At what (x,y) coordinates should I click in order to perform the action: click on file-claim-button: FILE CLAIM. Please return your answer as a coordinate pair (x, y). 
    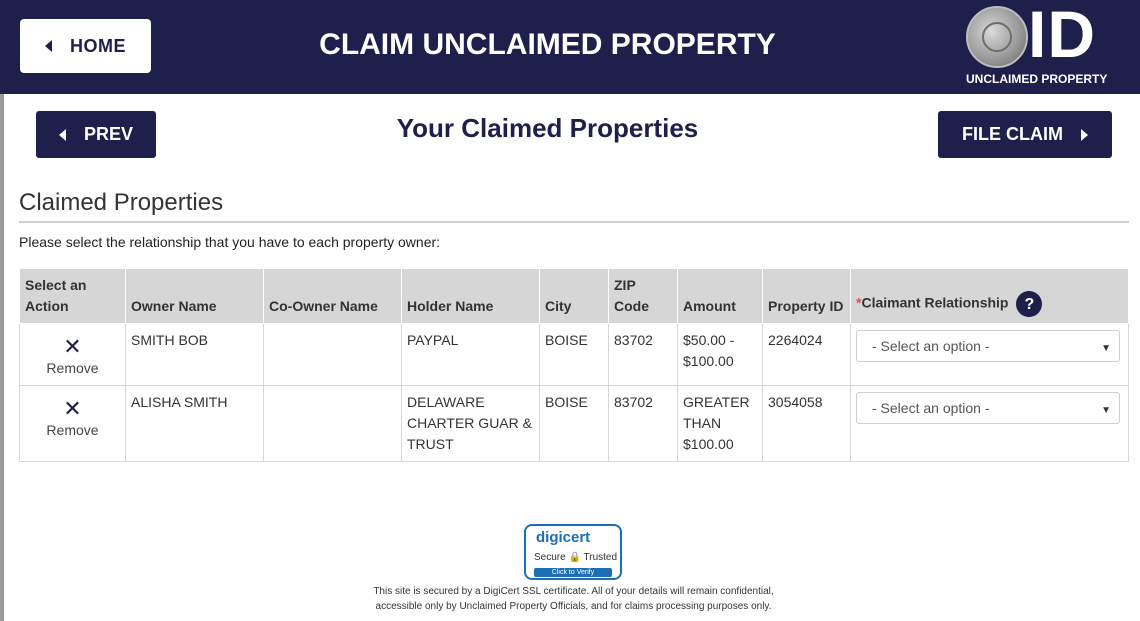
    Looking at the image, I should click on (1025, 134).